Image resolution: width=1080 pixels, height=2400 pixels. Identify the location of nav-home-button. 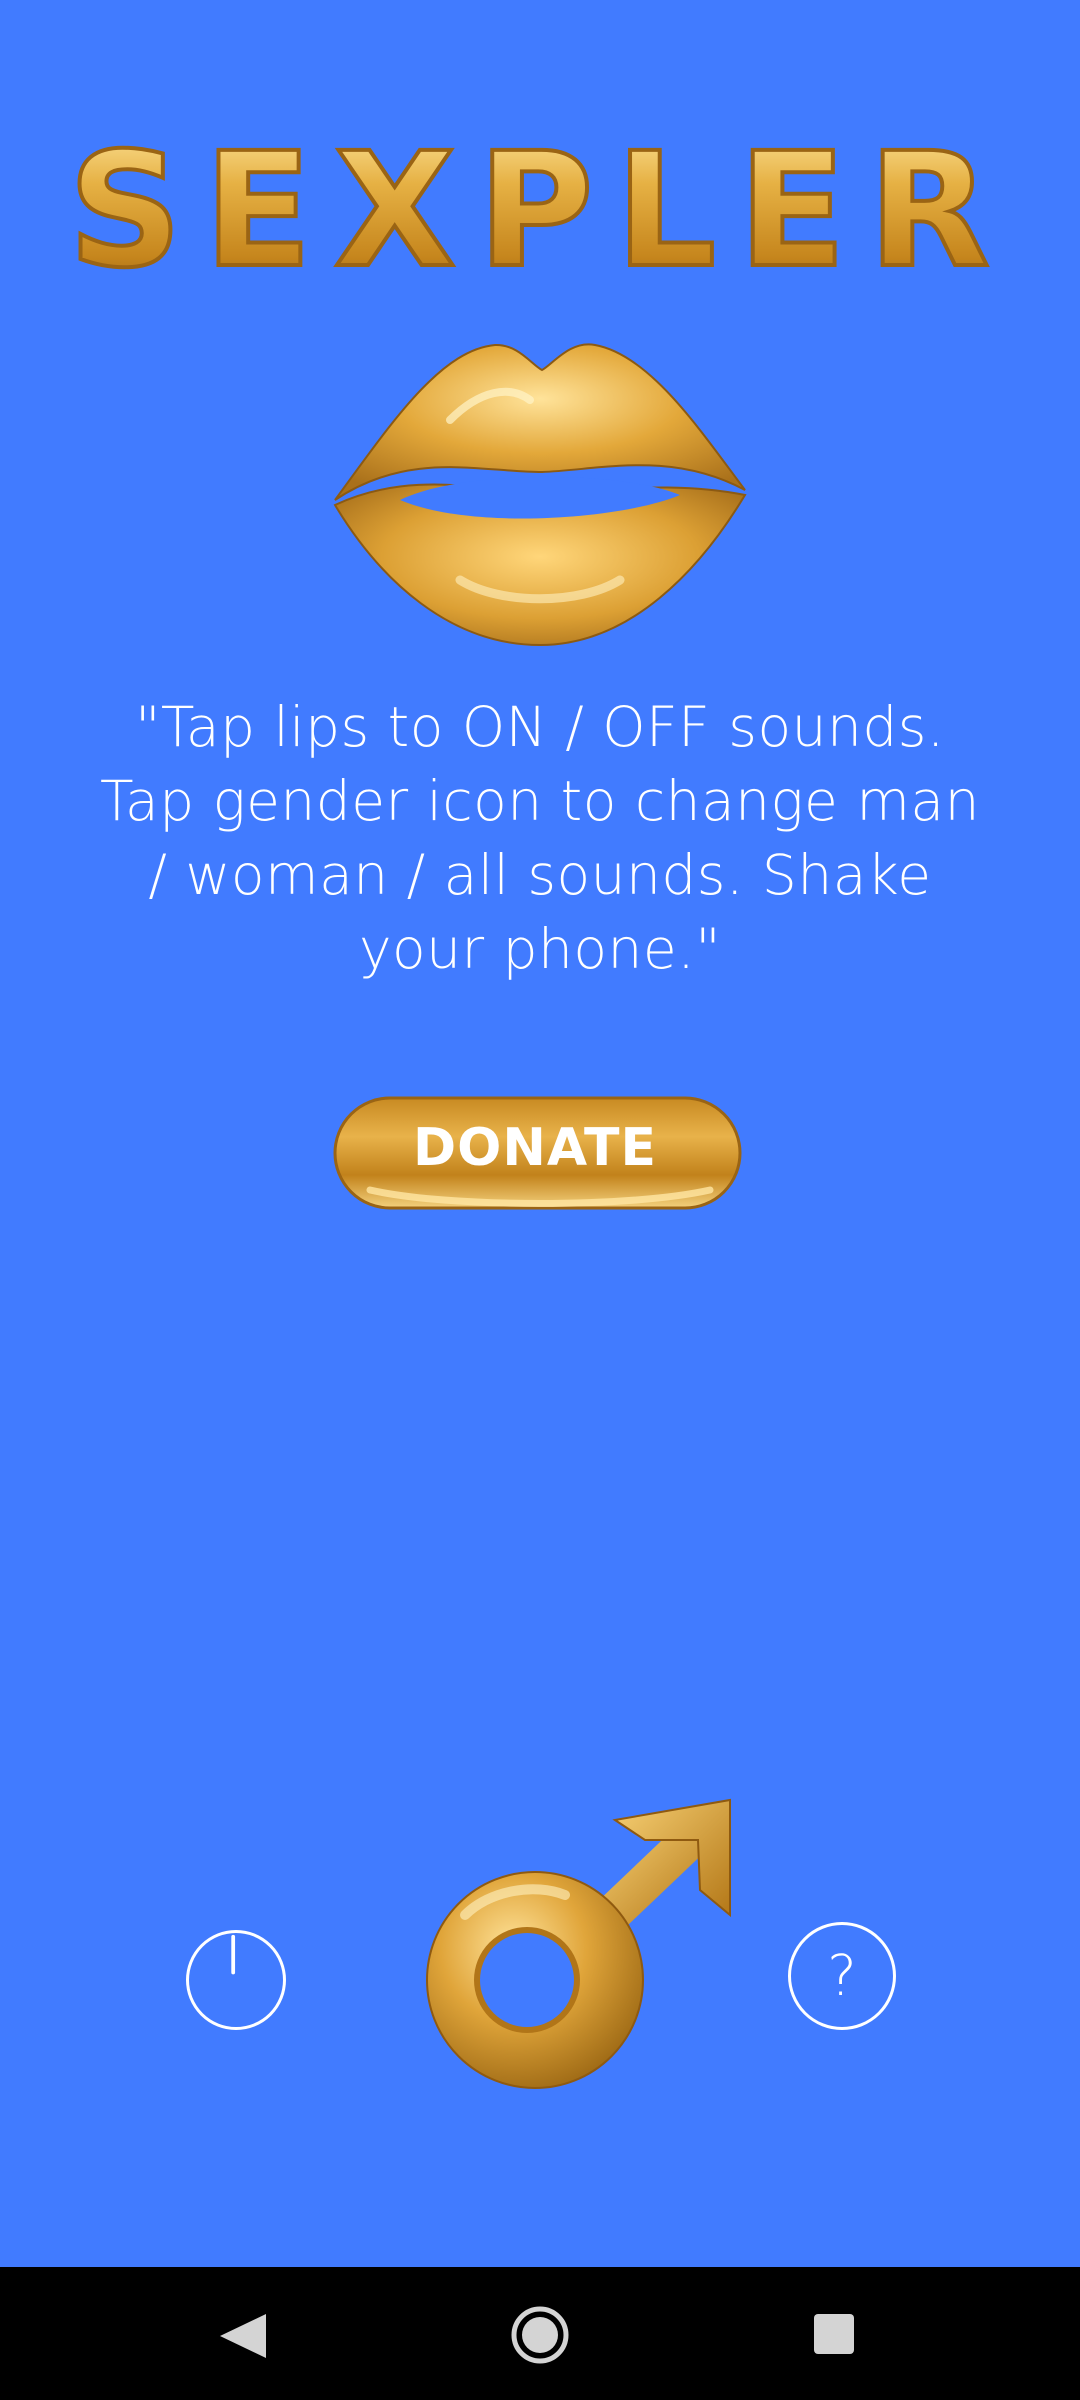
(540, 2335).